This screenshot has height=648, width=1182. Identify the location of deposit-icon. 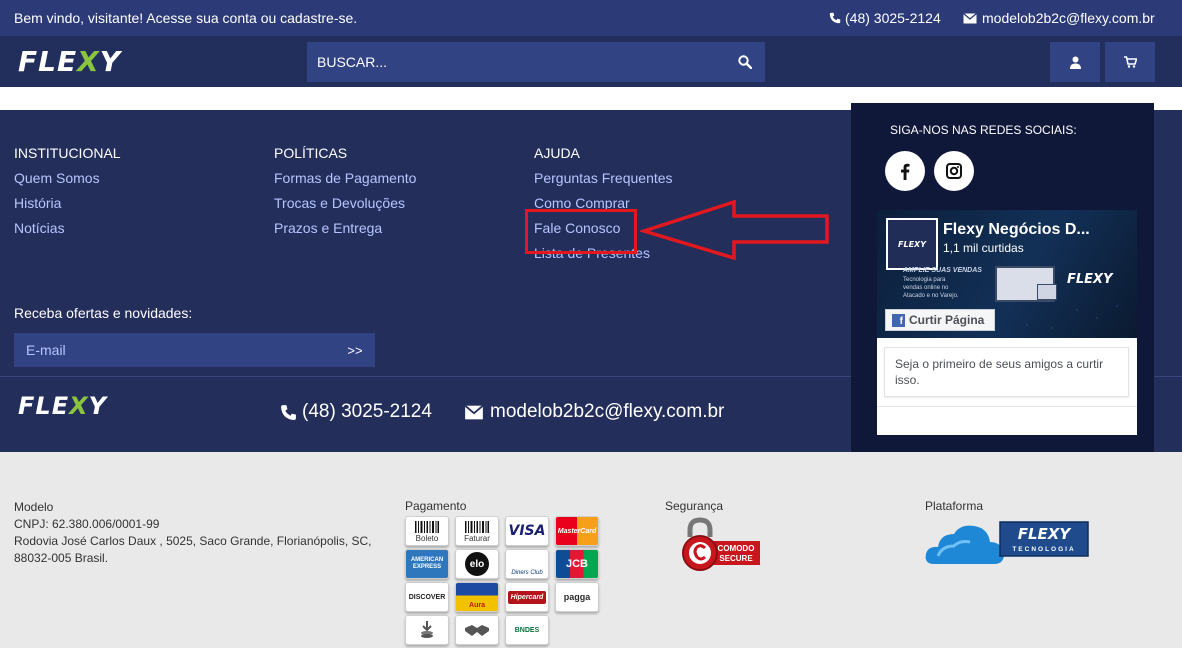
(427, 630).